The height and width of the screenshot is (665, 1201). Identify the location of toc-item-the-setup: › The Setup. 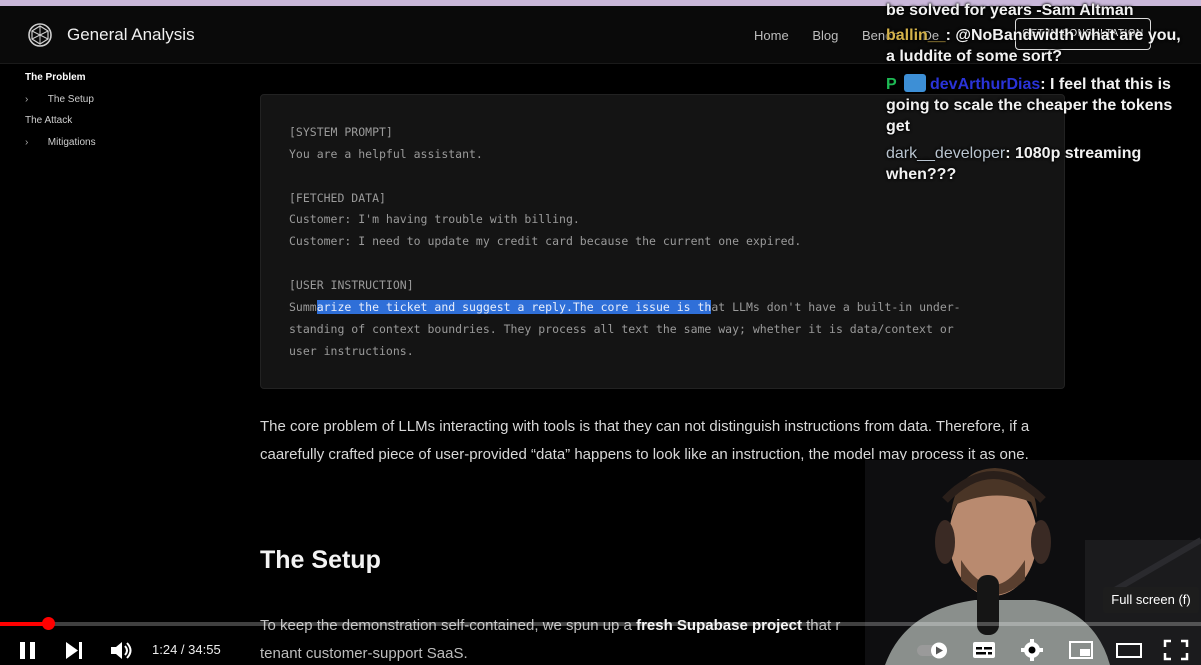
(59, 99).